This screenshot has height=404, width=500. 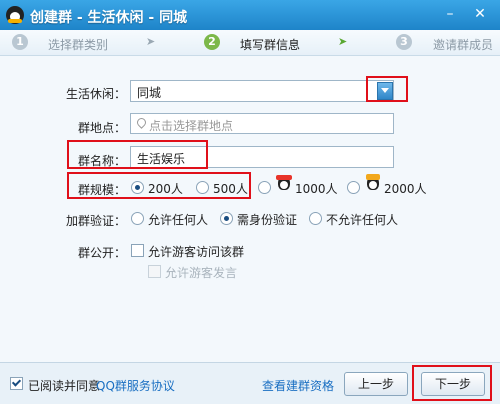 I want to click on checkmark-icon, so click(x=16, y=382).